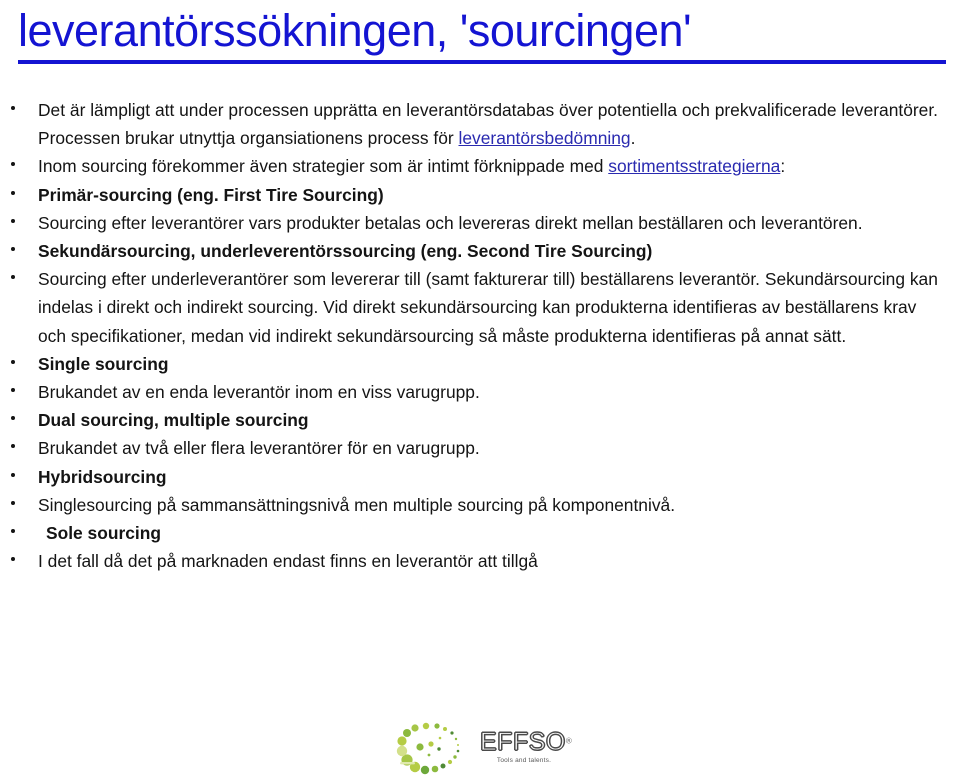 The height and width of the screenshot is (783, 960). I want to click on text-run: :, so click(783, 166).